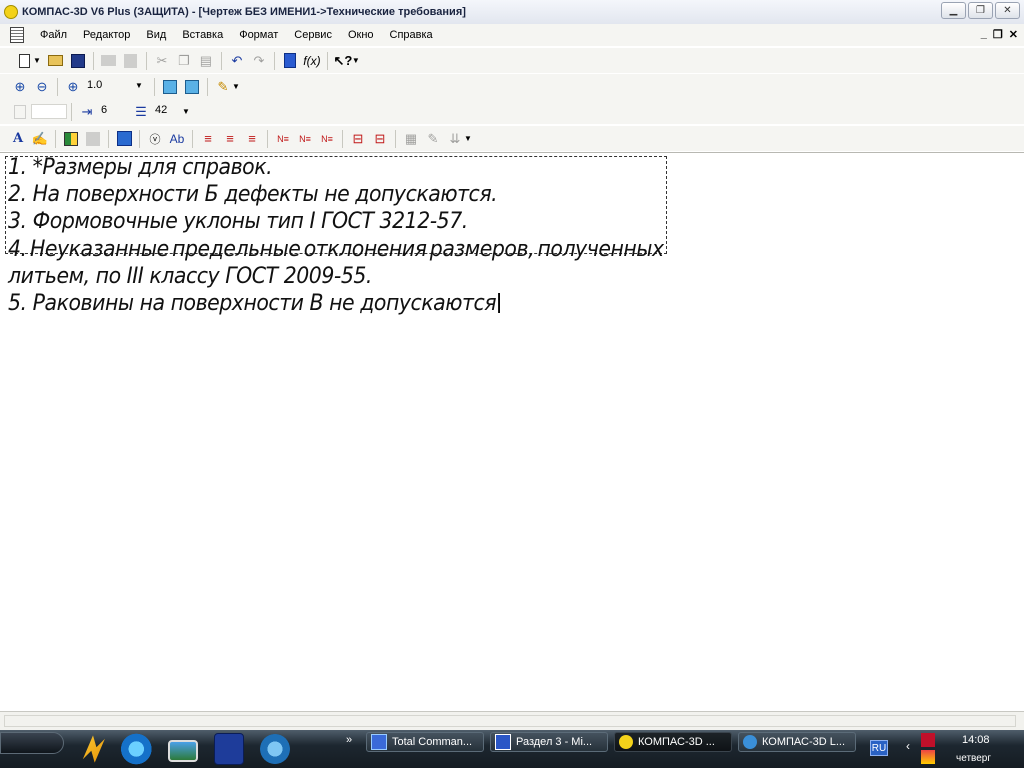 This screenshot has height=768, width=1024. What do you see at coordinates (71, 139) in the screenshot?
I see `insert-table-icon` at bounding box center [71, 139].